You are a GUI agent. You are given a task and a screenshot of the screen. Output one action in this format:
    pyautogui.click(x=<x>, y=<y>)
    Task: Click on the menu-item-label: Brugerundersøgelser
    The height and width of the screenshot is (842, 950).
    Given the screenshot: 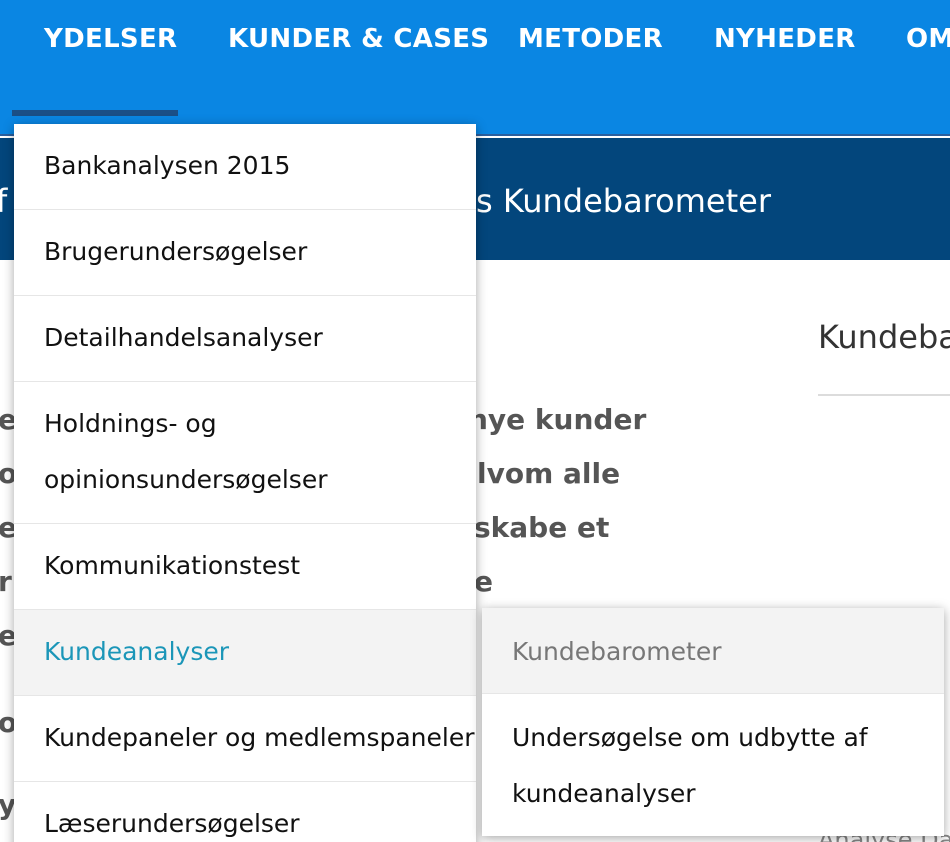 What is the action you would take?
    pyautogui.click(x=176, y=251)
    